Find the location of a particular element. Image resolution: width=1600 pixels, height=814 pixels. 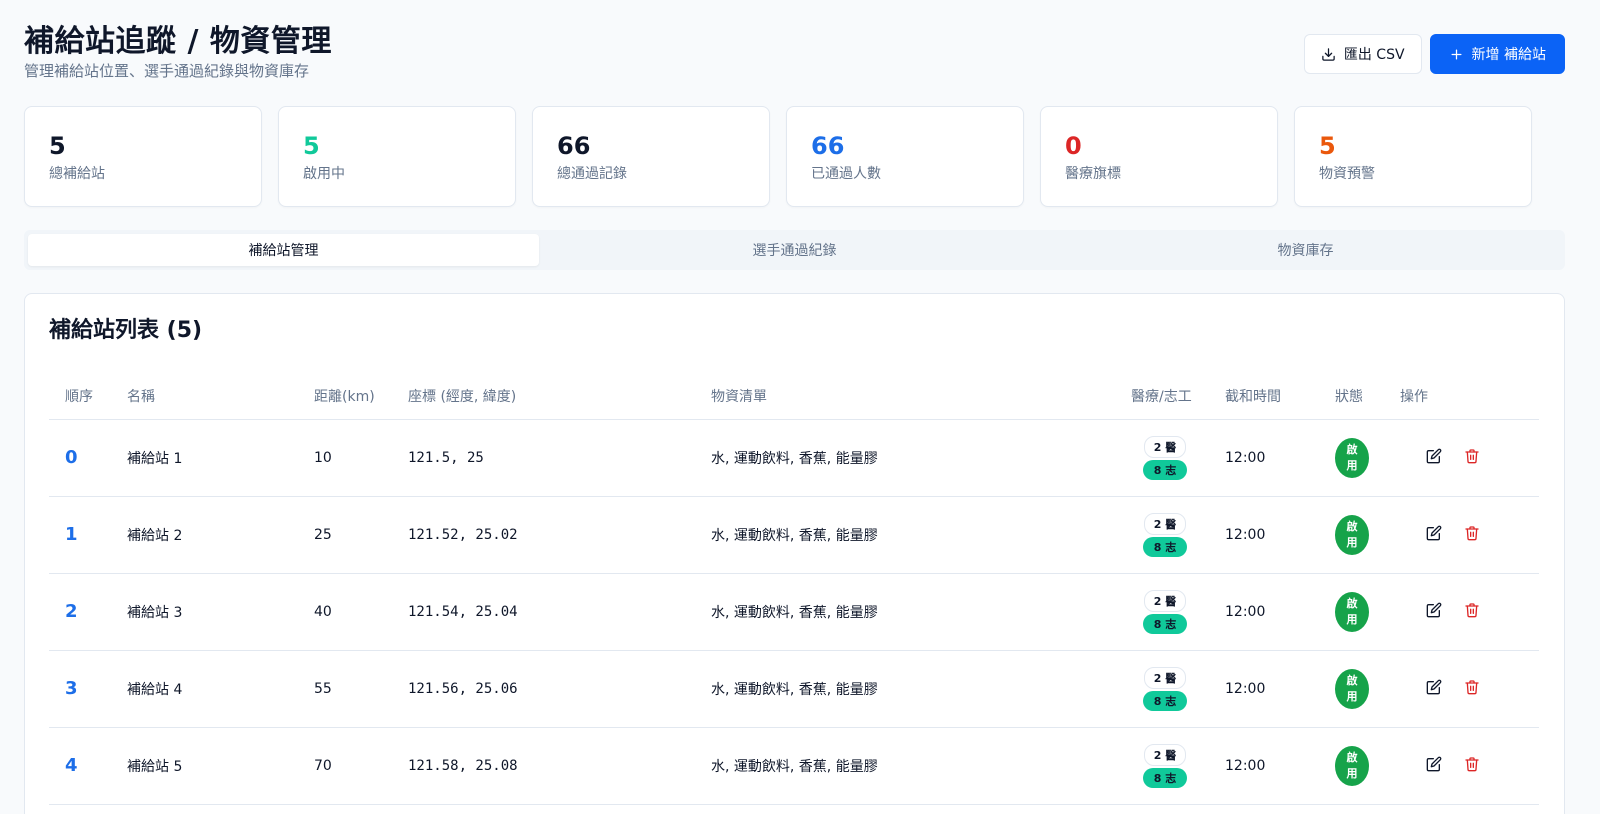

table-header-cell: 座標 (經度, 緯度) is located at coordinates (559, 396).